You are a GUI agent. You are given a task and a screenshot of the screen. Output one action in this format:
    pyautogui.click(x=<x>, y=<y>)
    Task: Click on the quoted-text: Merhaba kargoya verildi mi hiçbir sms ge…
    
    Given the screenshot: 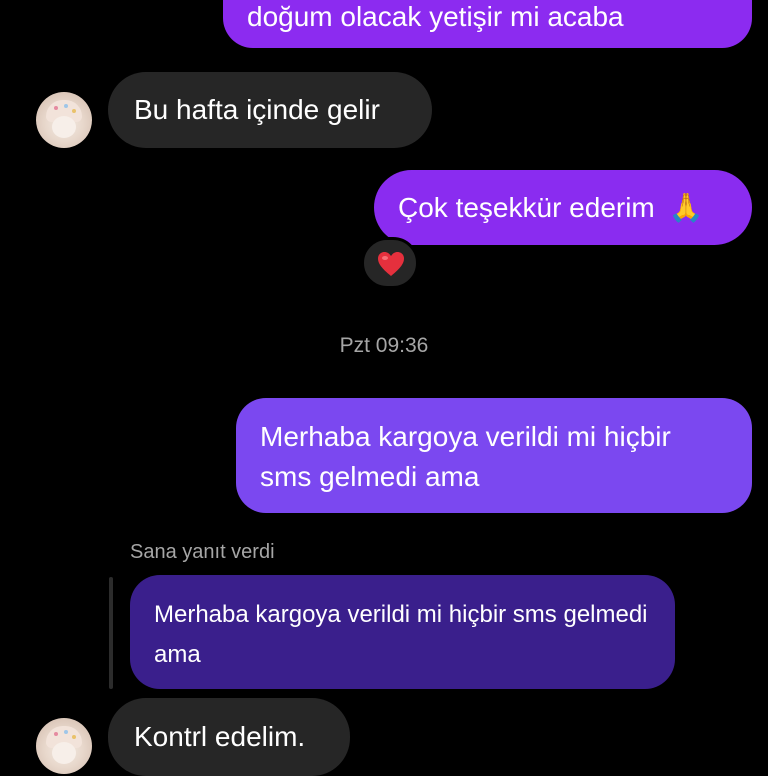 What is the action you would take?
    pyautogui.click(x=401, y=634)
    